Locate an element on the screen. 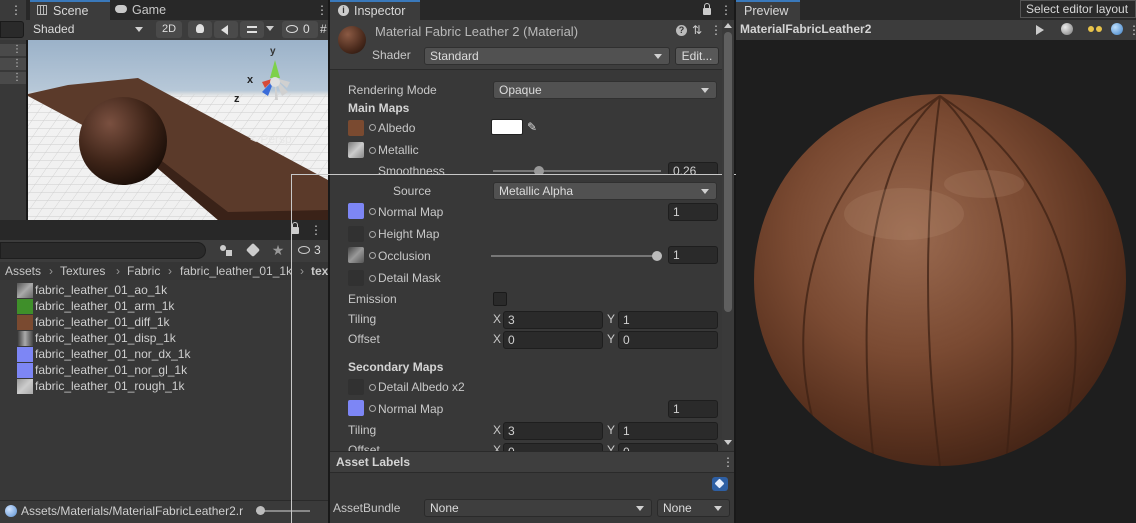 This screenshot has width=1136, height=523. scene-viewport: y x z < Persp is located at coordinates (178, 130).